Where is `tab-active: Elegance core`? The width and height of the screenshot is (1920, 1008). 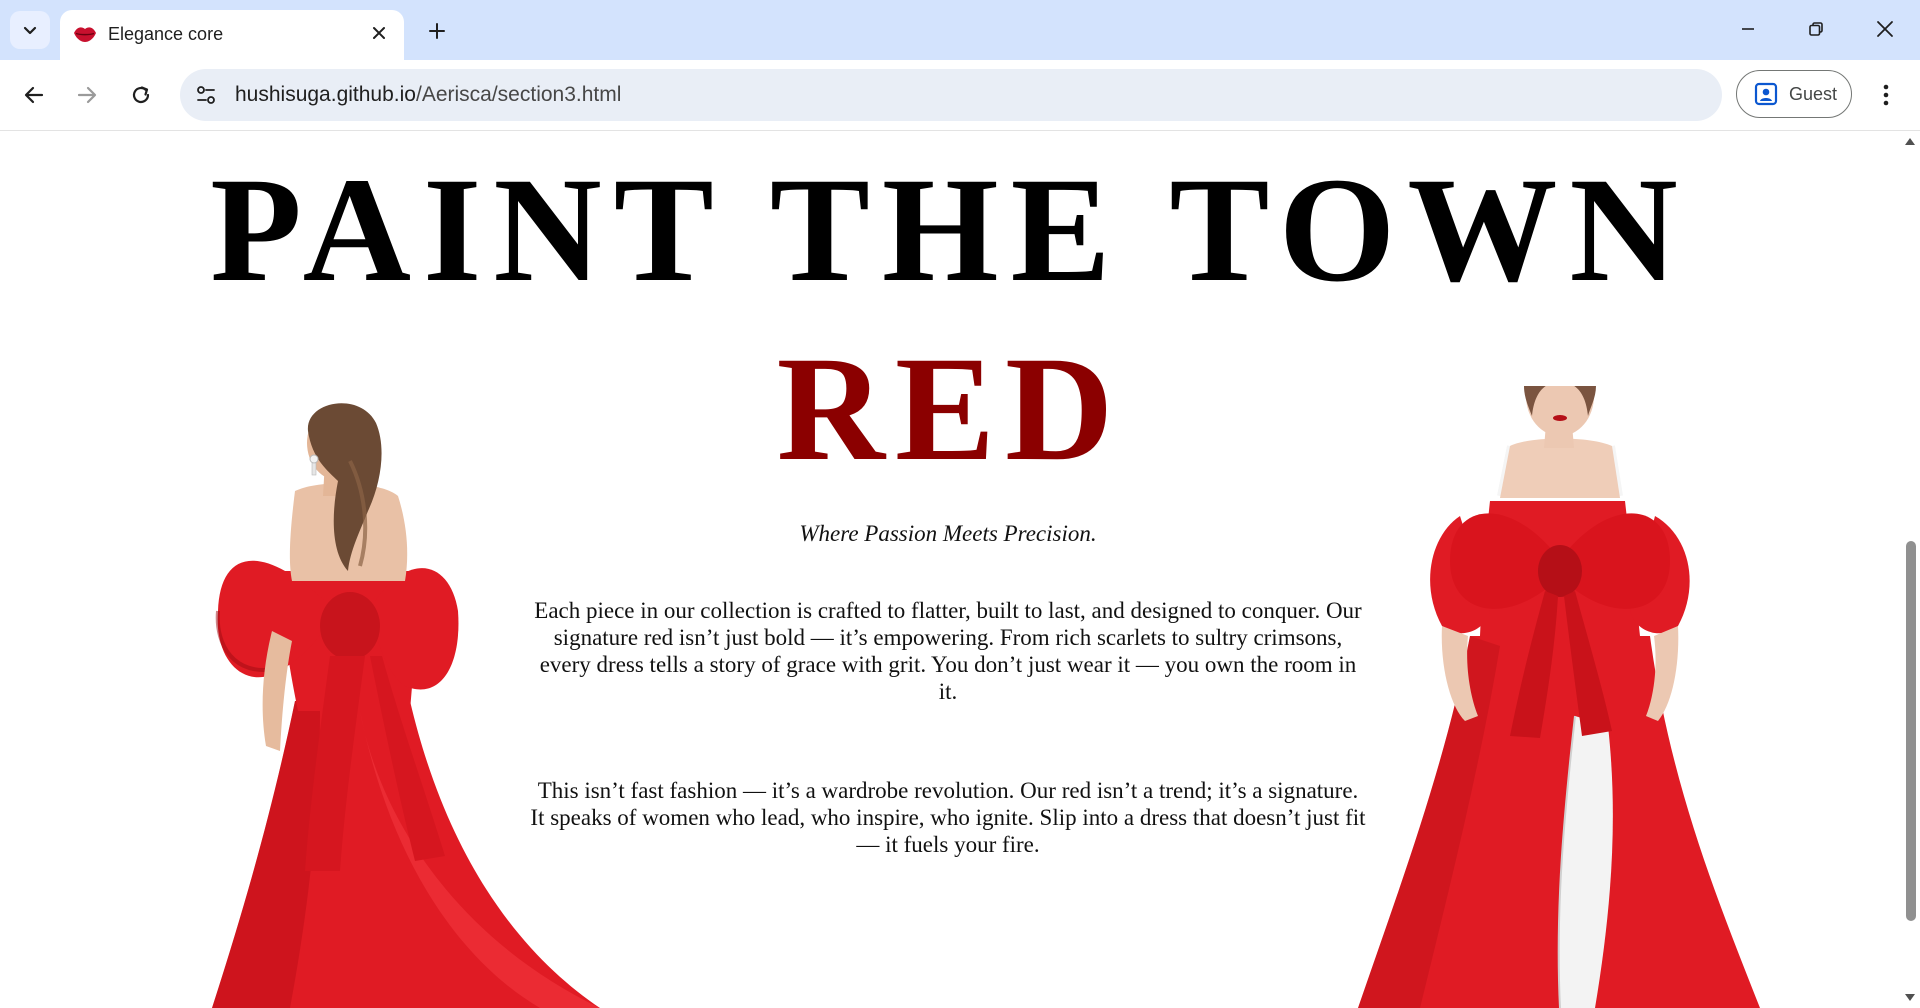 tab-active: Elegance core is located at coordinates (232, 35).